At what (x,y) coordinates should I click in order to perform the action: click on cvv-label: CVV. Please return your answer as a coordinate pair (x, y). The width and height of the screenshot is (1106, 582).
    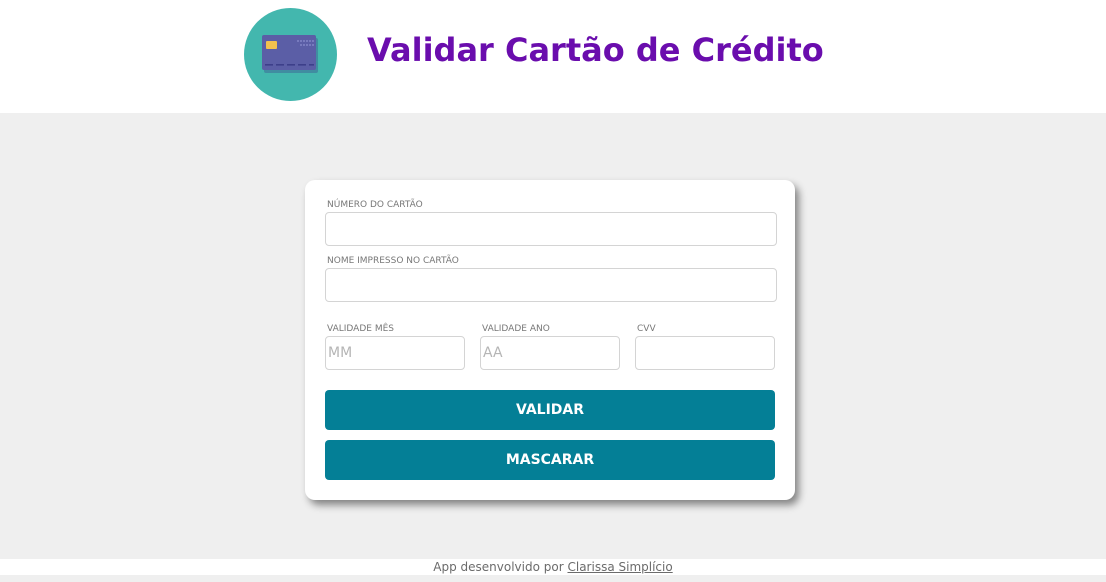
    Looking at the image, I should click on (646, 329).